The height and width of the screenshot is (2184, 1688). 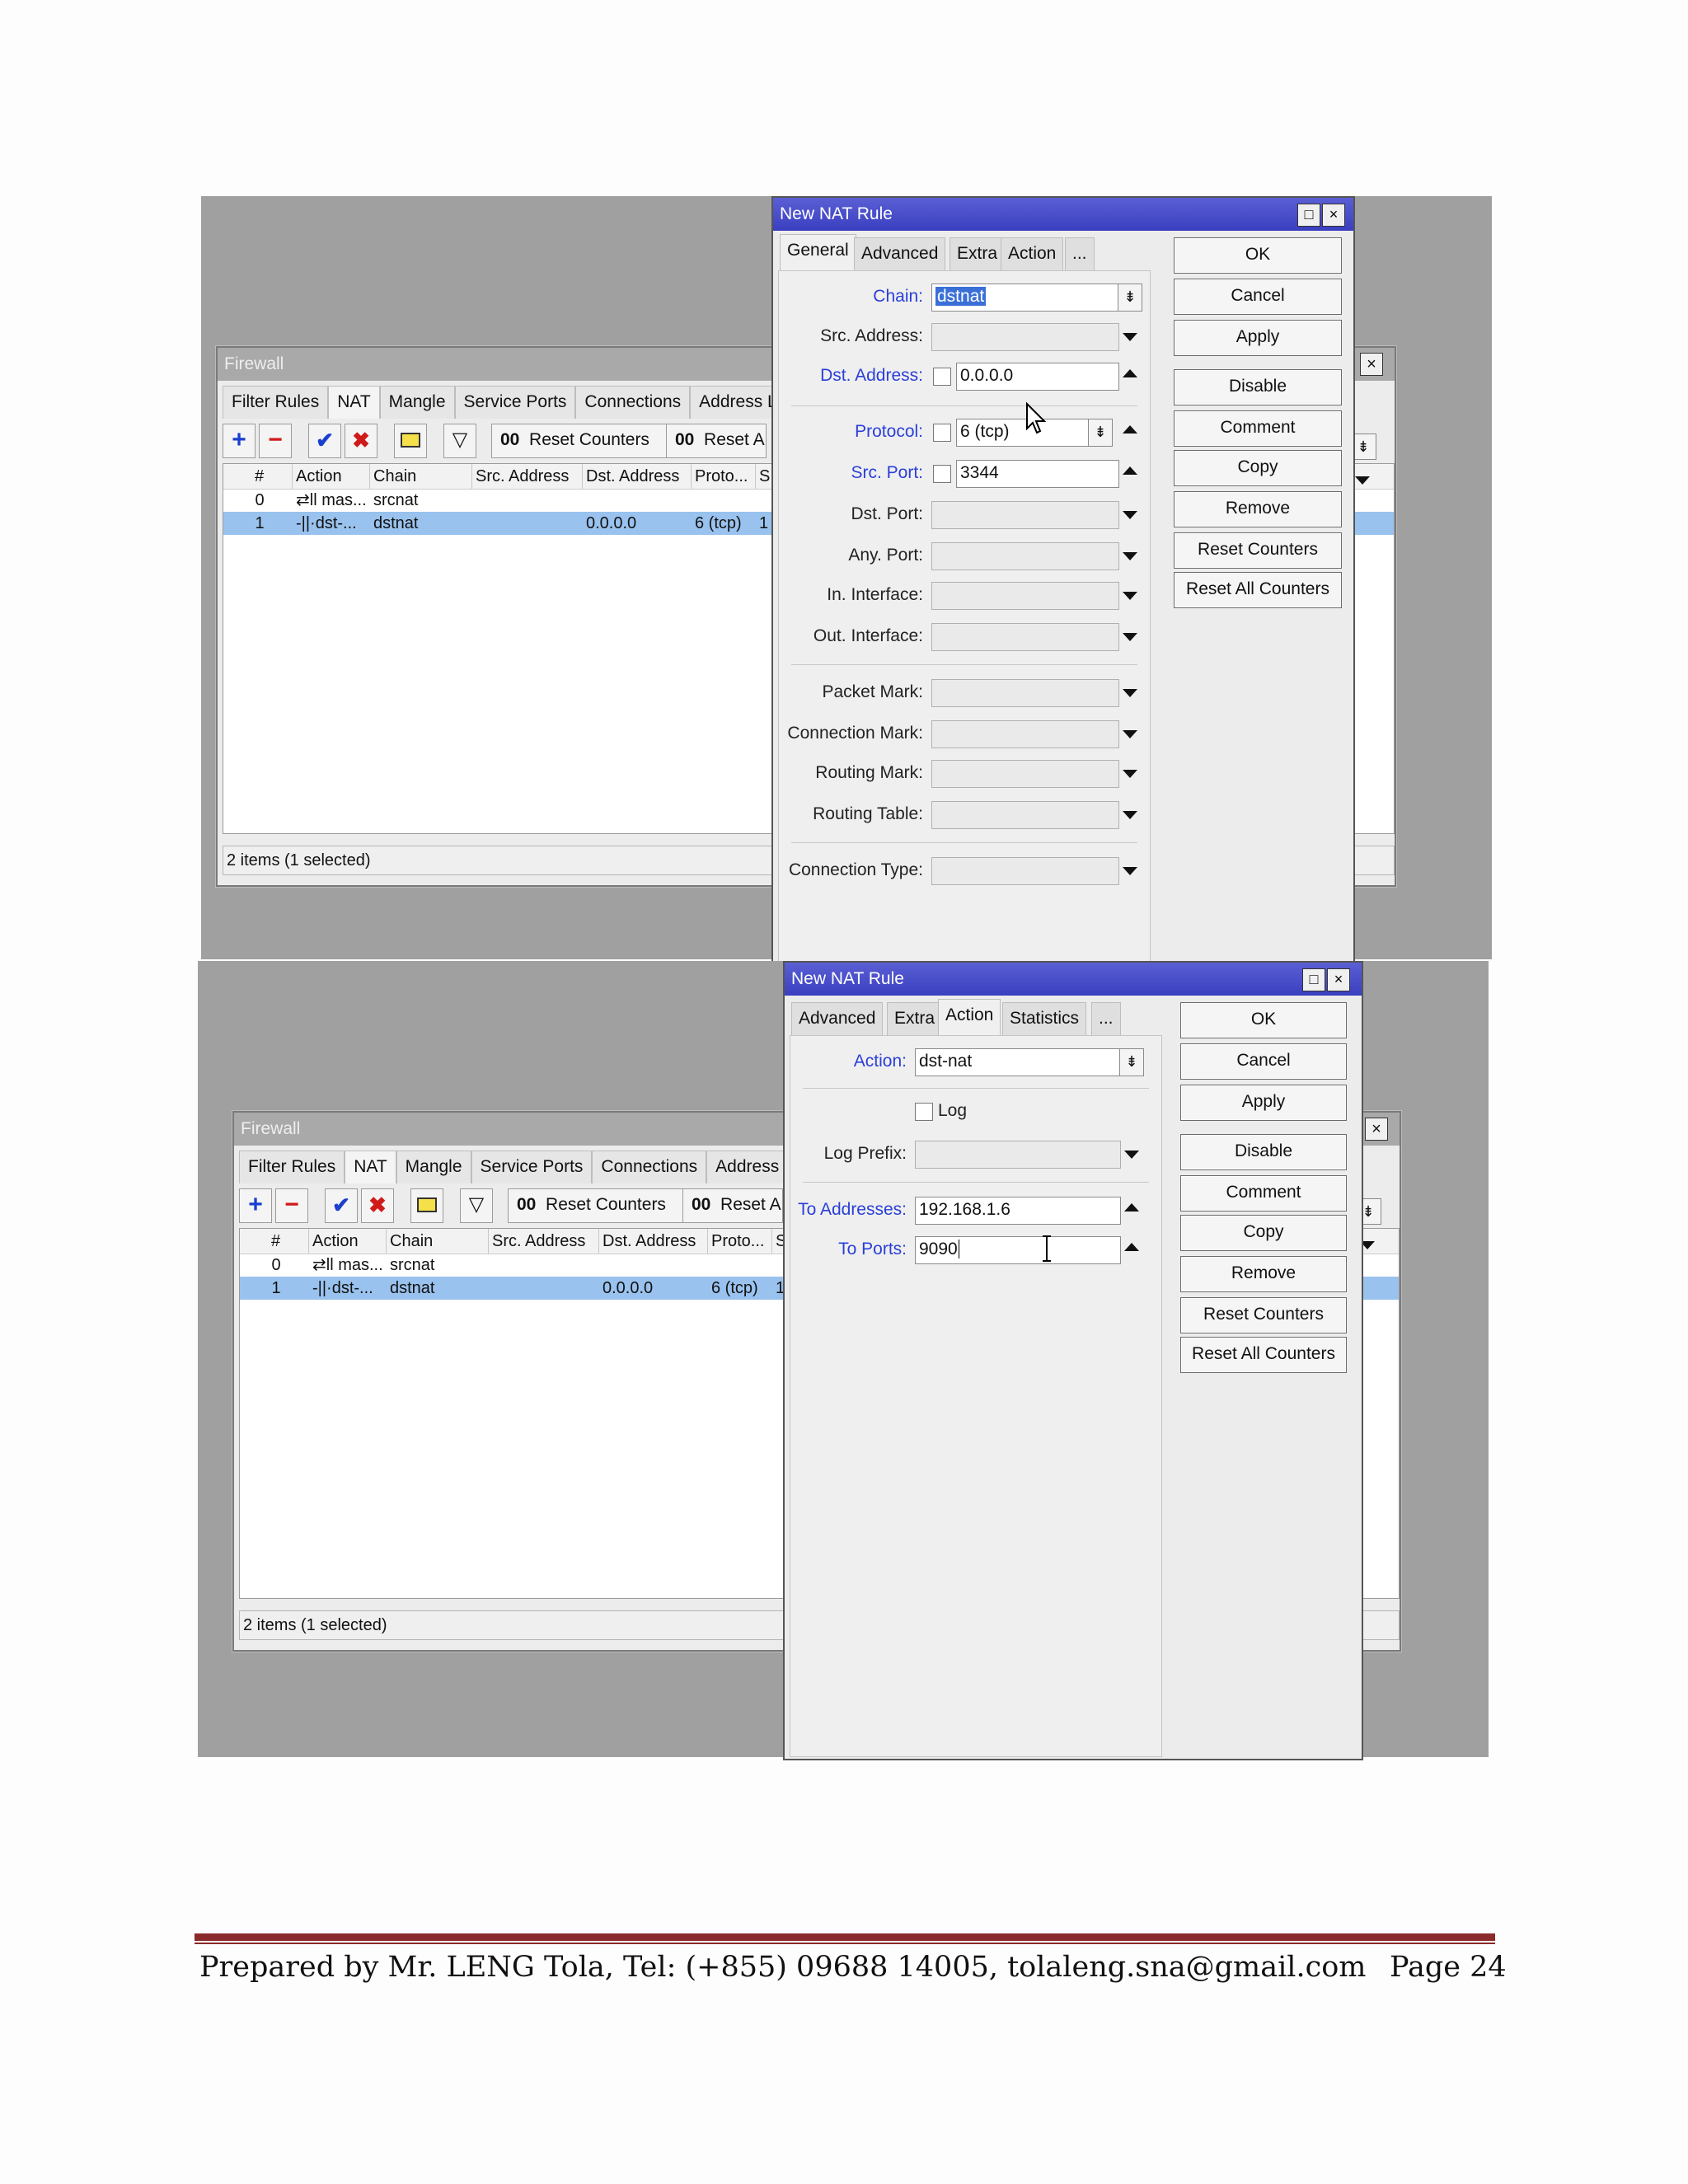 I want to click on any-port-field, so click(x=1025, y=556).